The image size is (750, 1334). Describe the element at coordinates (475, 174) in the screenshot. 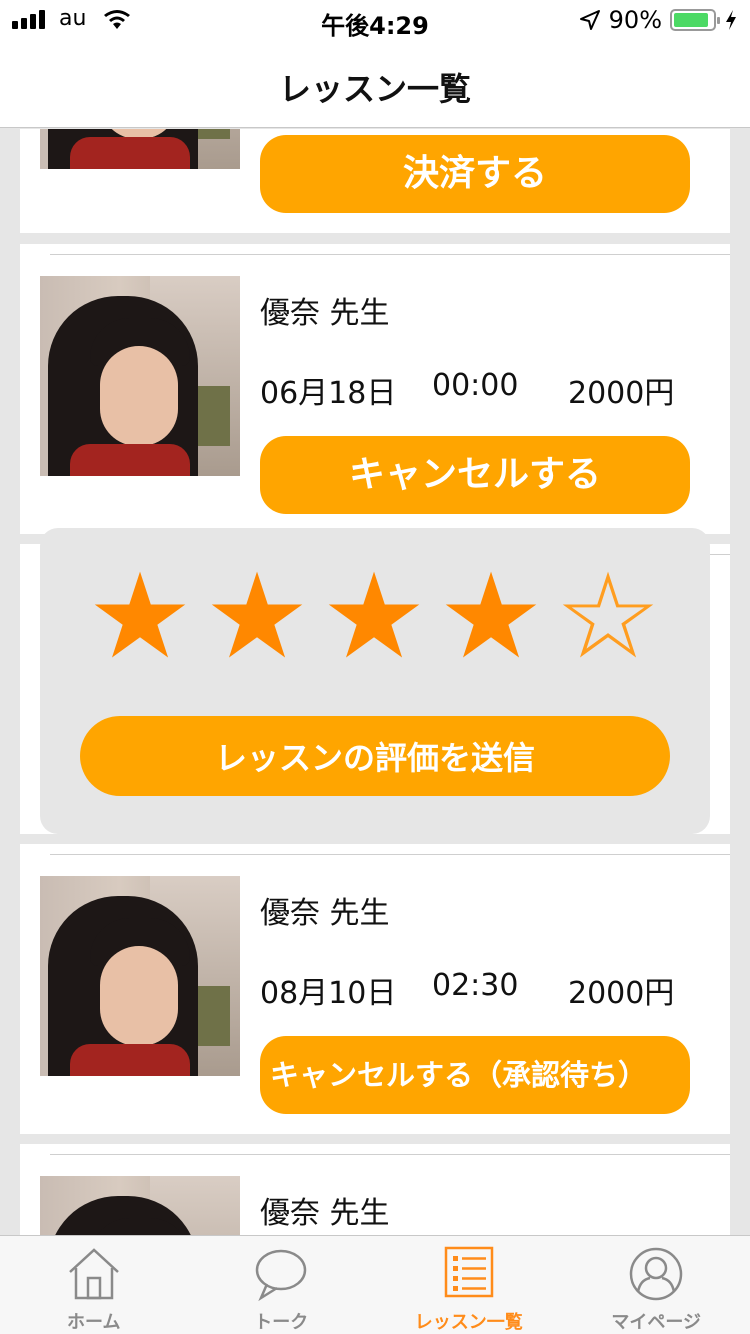

I see `pay-button: 決済する` at that location.